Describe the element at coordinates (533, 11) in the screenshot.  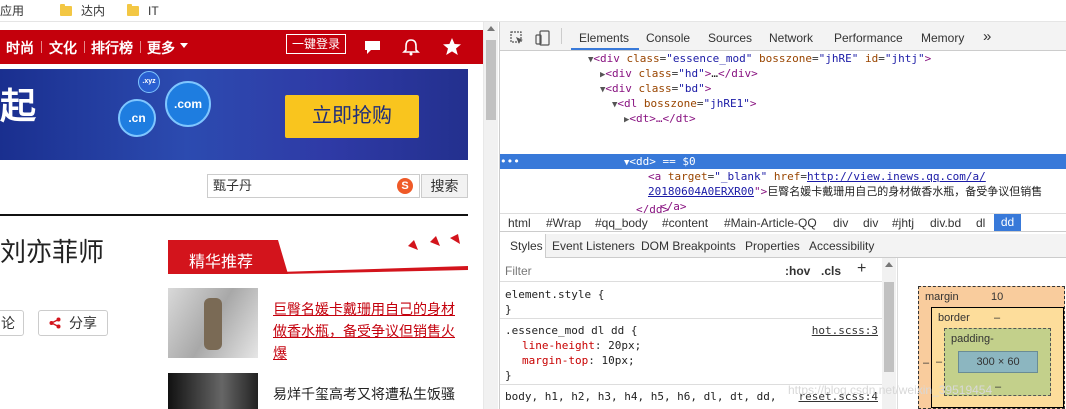
I see `bookmarks-bar: 应用 达内 IT` at that location.